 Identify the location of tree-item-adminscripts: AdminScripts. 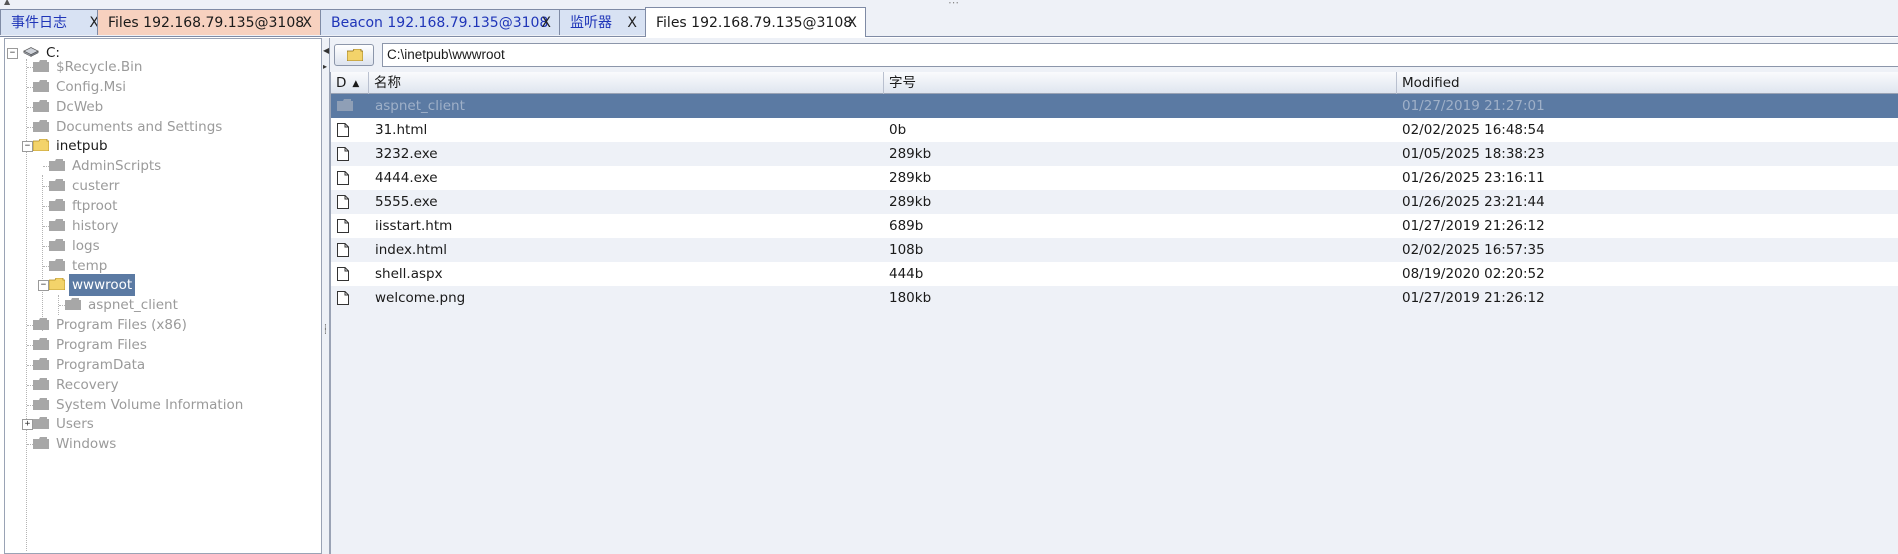
(106, 166).